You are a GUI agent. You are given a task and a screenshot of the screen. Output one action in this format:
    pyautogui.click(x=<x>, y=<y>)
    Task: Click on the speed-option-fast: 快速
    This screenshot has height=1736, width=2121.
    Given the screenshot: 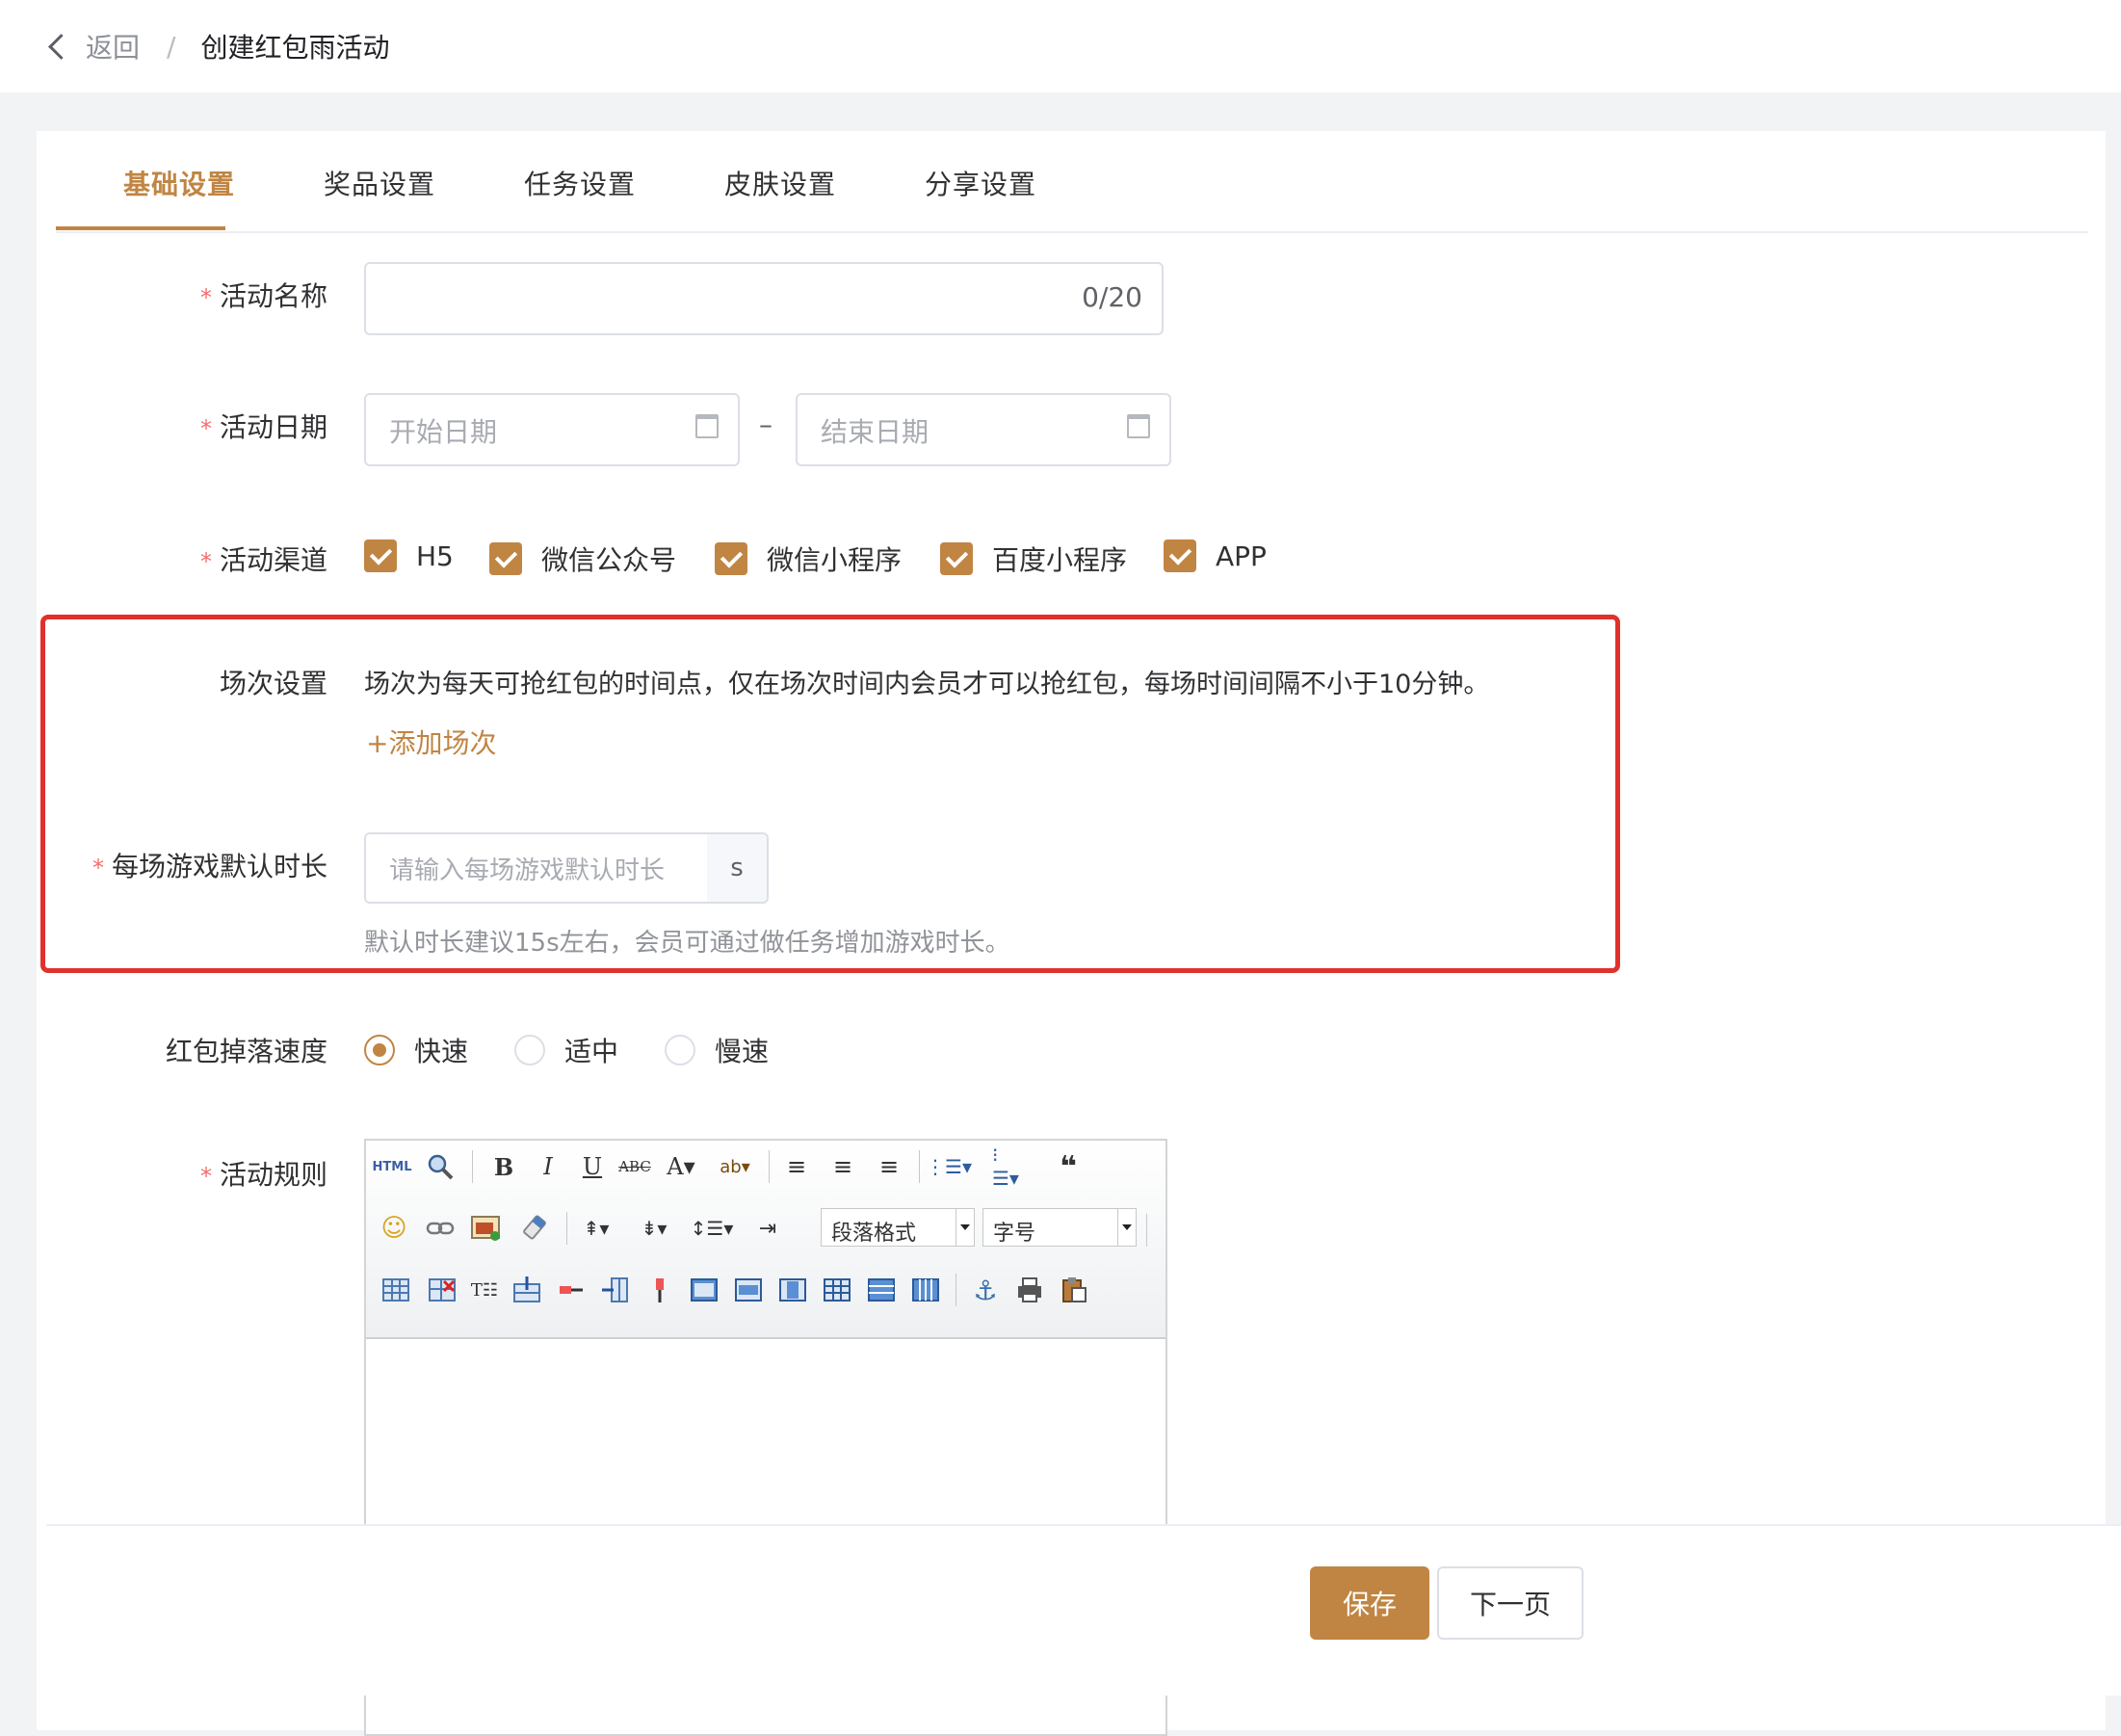 What is the action you would take?
    pyautogui.click(x=416, y=1050)
    